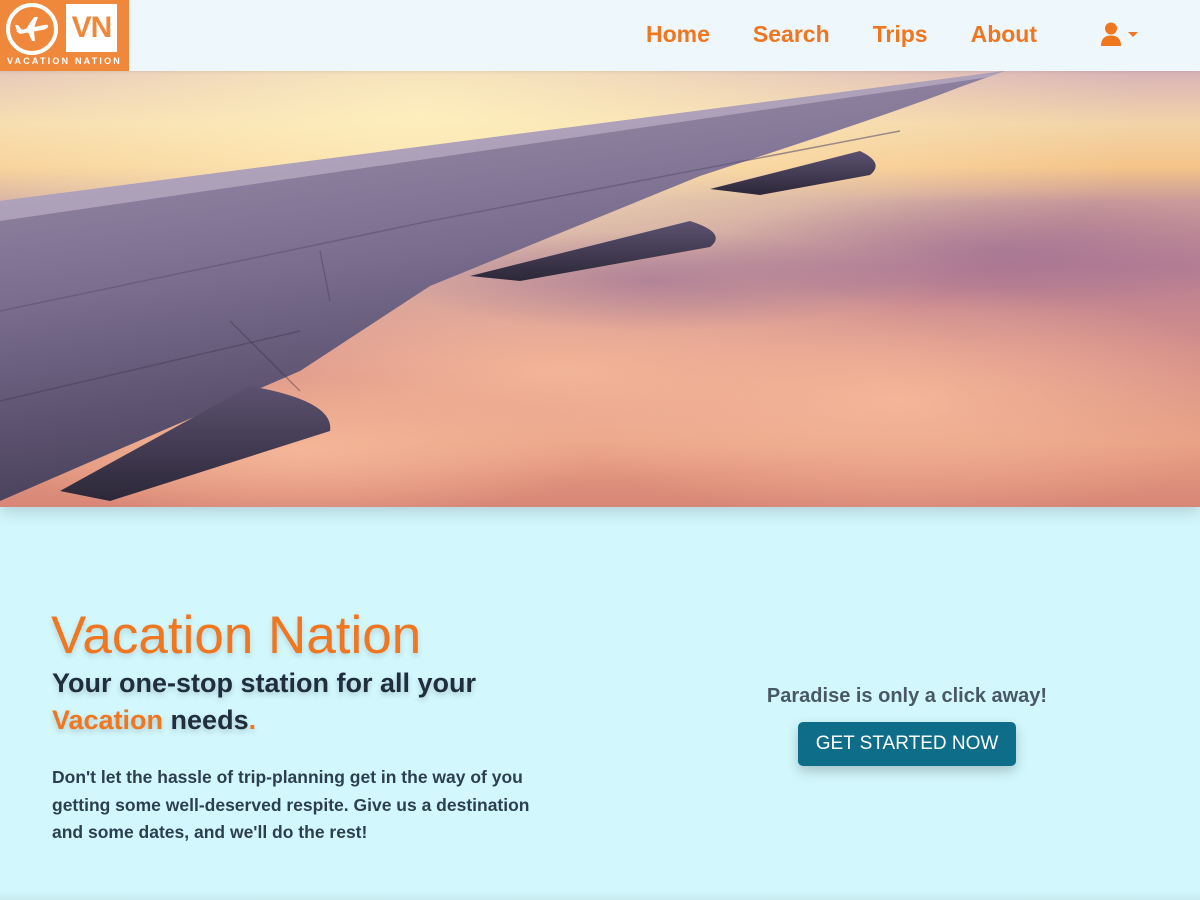  I want to click on nav-links: Home Search Trips About, so click(863, 34).